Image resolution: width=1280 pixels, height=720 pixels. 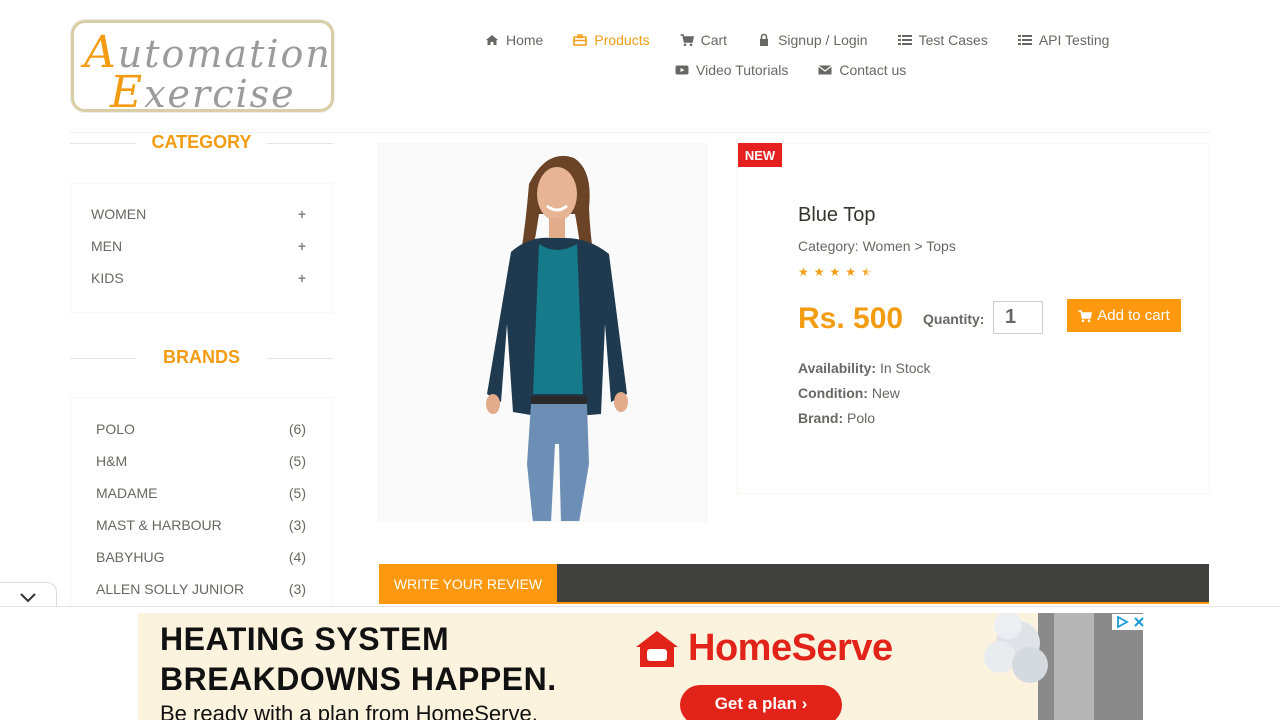 What do you see at coordinates (112, 461) in the screenshot?
I see `brand-name: H&M` at bounding box center [112, 461].